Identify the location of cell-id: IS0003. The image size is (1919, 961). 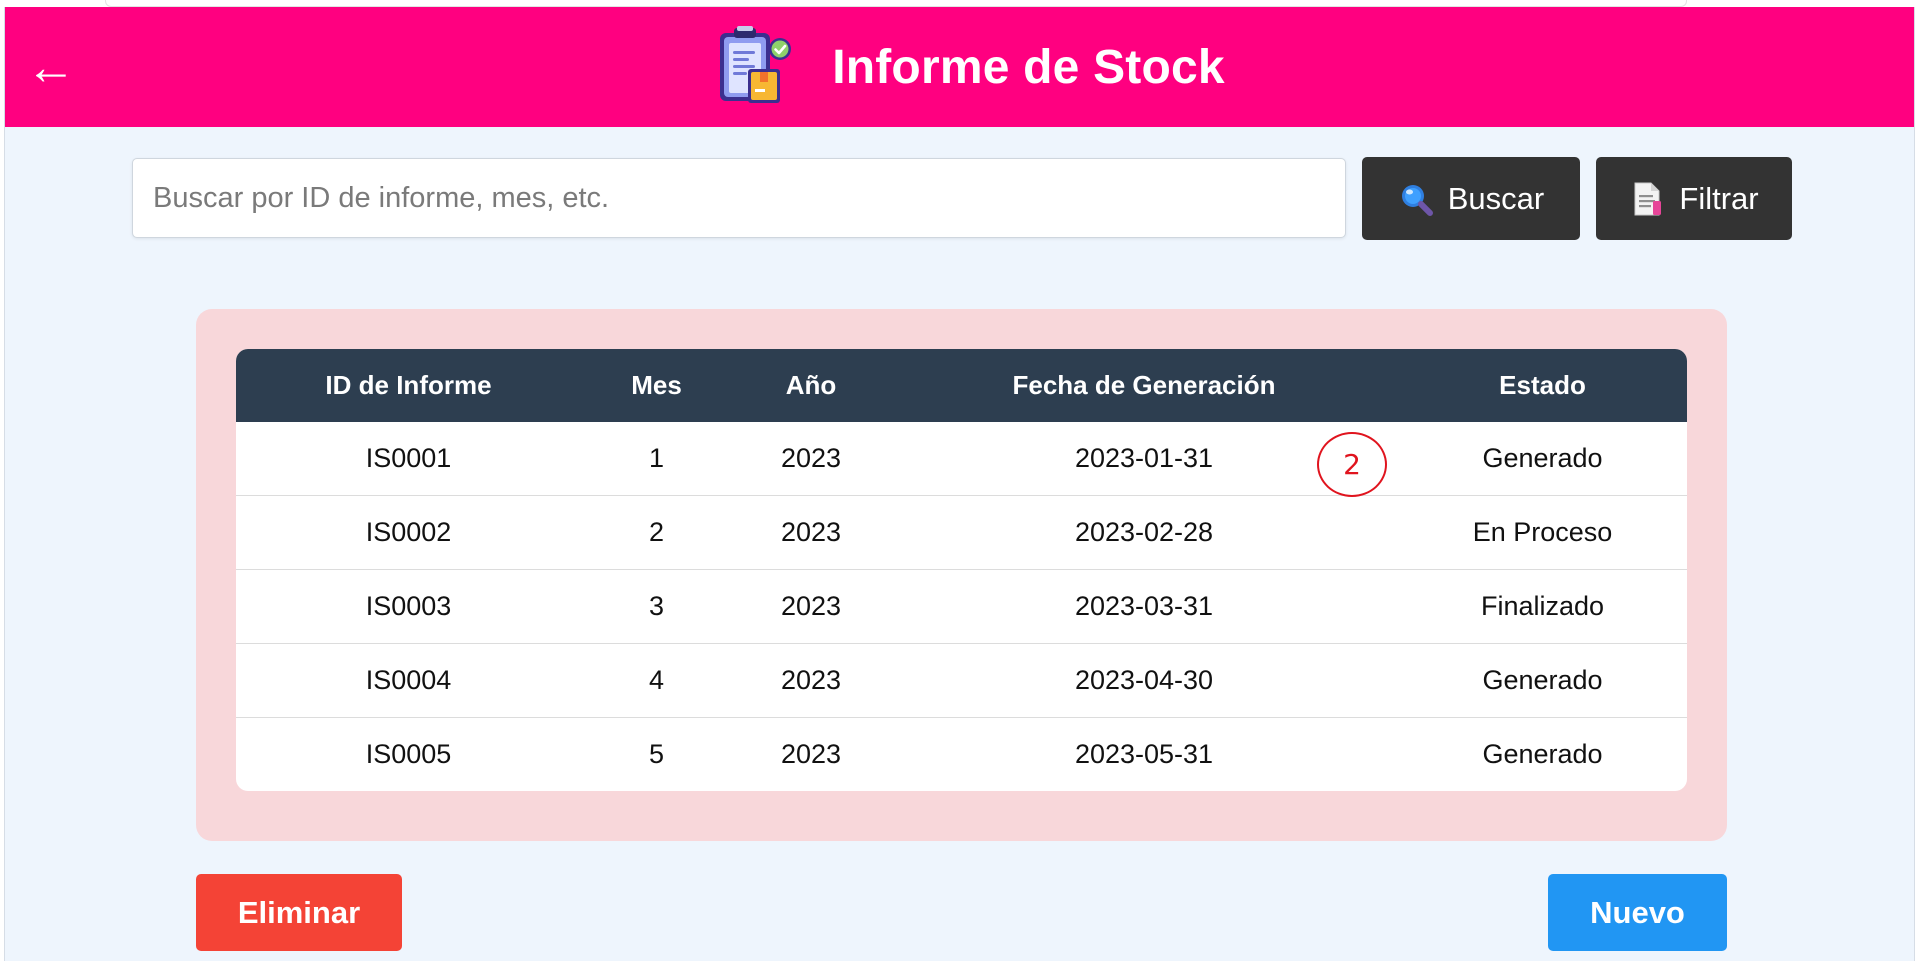
(408, 606).